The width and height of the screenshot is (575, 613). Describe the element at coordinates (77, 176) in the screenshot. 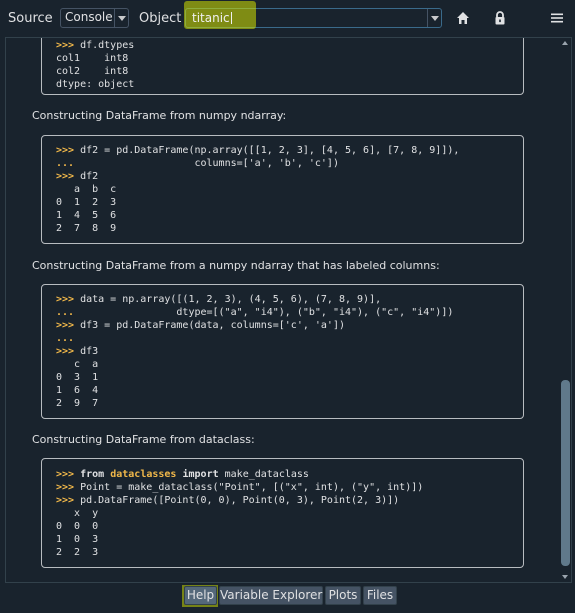

I see `code-line: >>> df2` at that location.